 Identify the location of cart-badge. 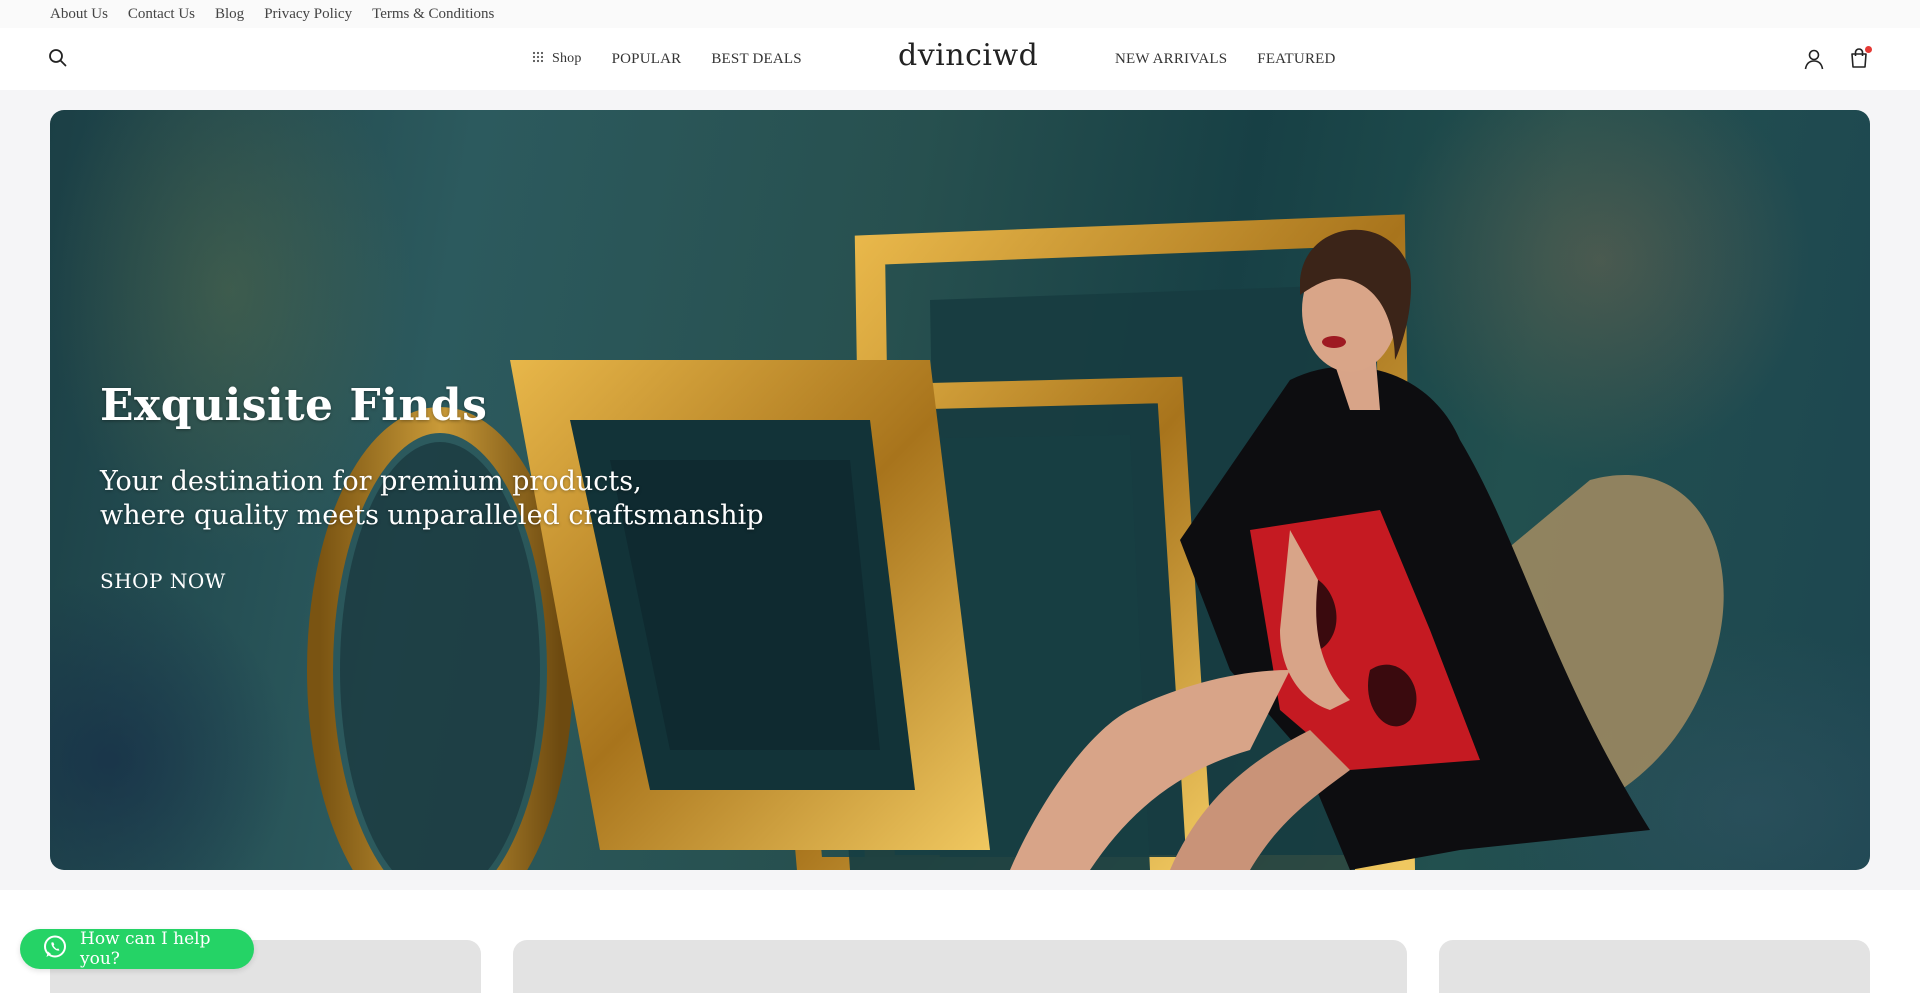
(1868, 49).